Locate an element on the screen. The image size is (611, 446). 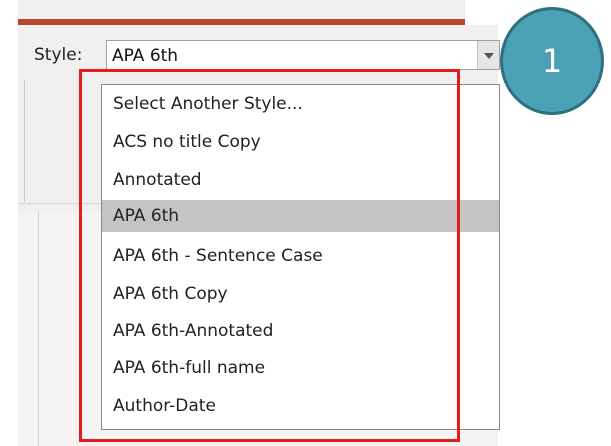
style-label: Style: is located at coordinates (58, 55).